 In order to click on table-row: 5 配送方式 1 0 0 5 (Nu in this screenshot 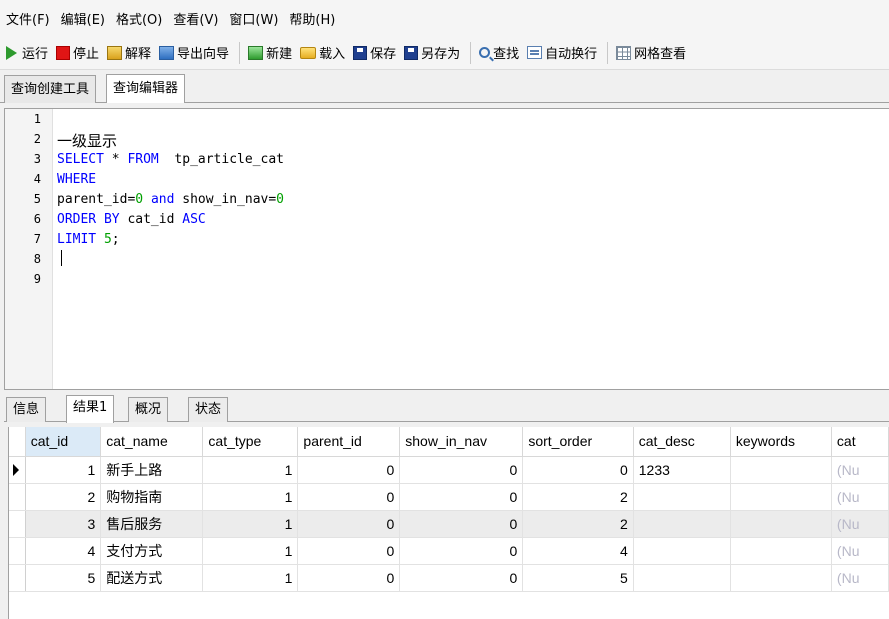, I will do `click(449, 578)`.